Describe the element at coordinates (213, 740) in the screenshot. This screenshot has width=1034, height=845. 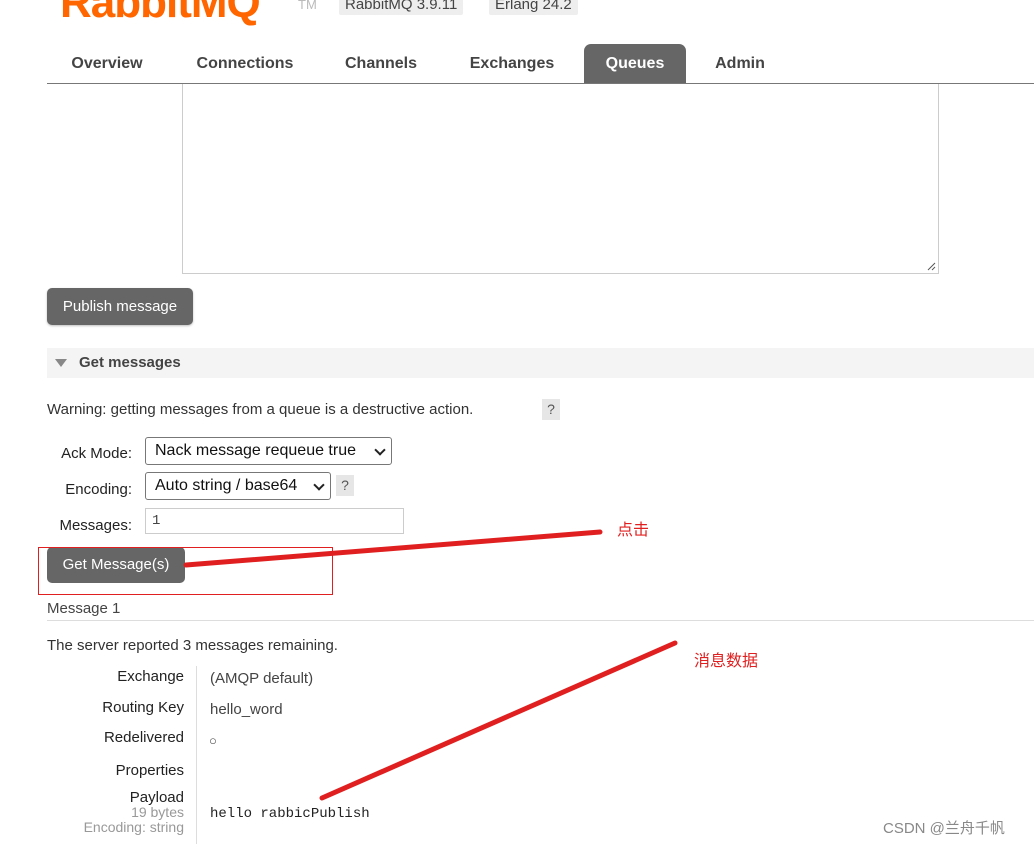
I see `redelivered-value: ○` at that location.